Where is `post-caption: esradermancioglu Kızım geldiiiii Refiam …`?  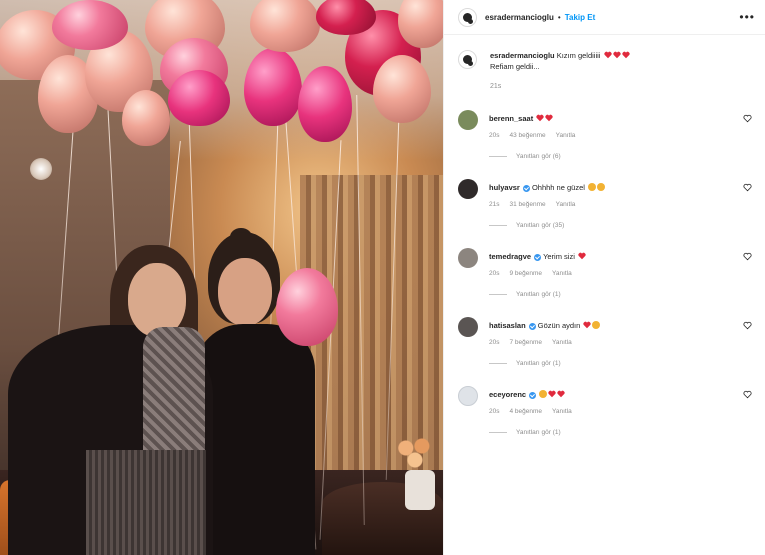 post-caption: esradermancioglu Kızım geldiiiii Refiam … is located at coordinates (604, 63).